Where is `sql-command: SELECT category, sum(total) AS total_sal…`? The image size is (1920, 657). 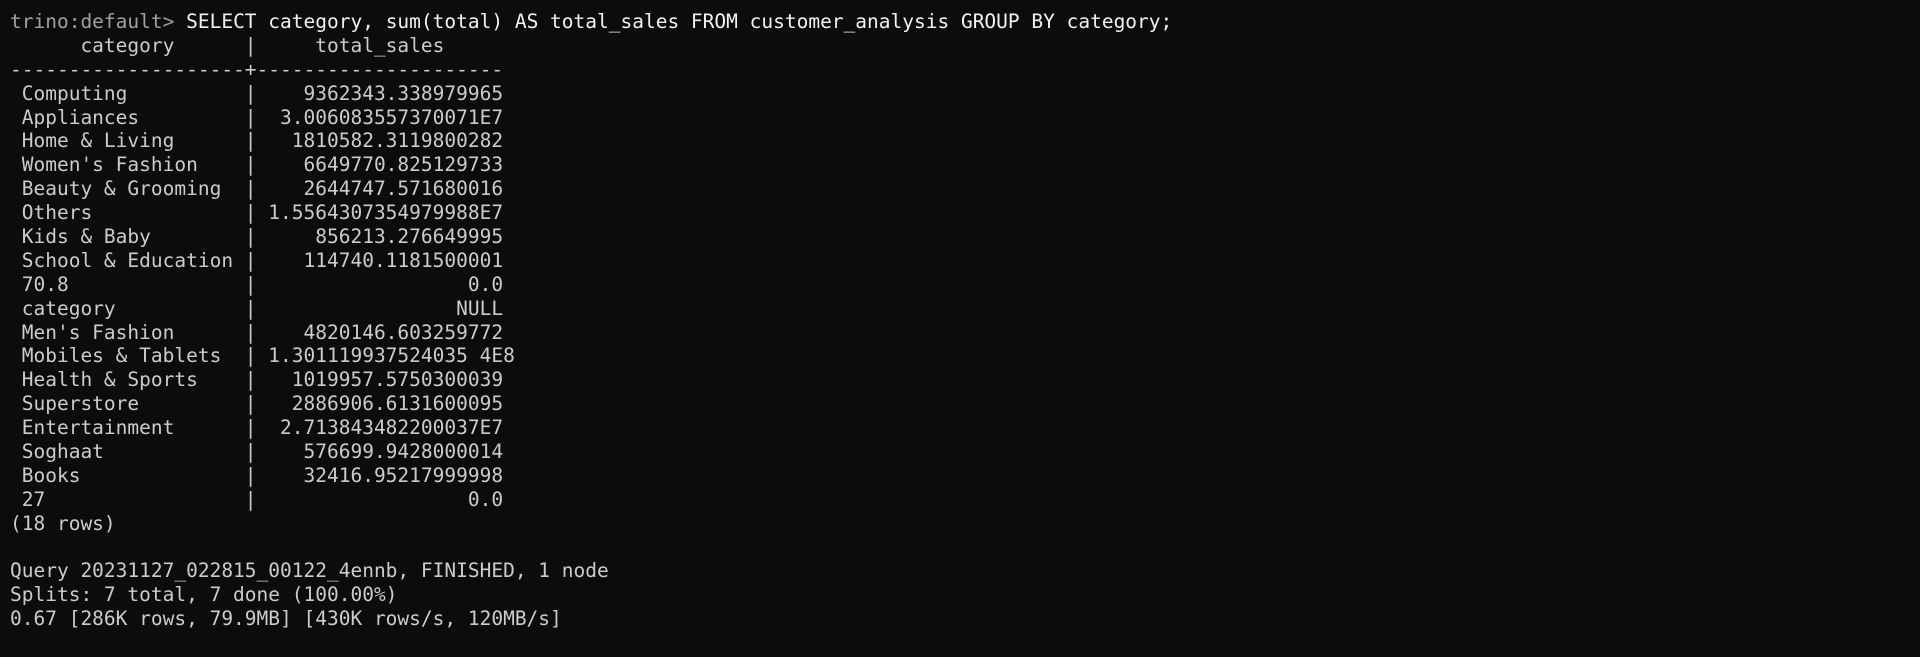
sql-command: SELECT category, sum(total) AS total_sal… is located at coordinates (679, 21).